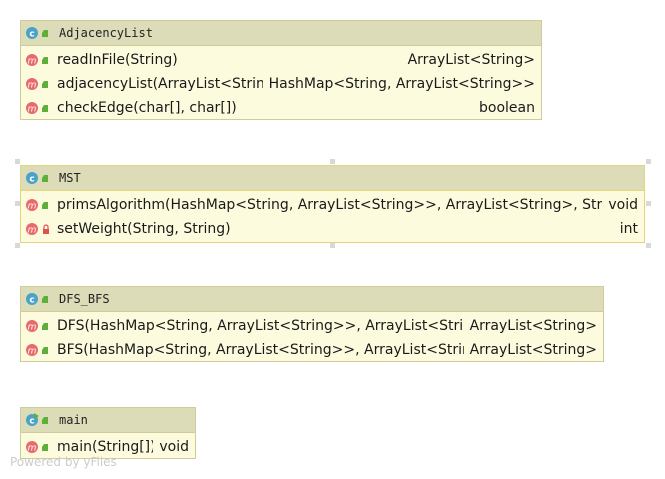  Describe the element at coordinates (628, 229) in the screenshot. I see `member-type: int` at that location.